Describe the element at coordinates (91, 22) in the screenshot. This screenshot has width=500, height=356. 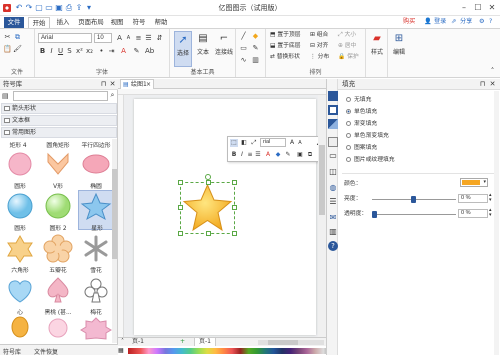
I see `tab-page-layout: 页面布局` at that location.